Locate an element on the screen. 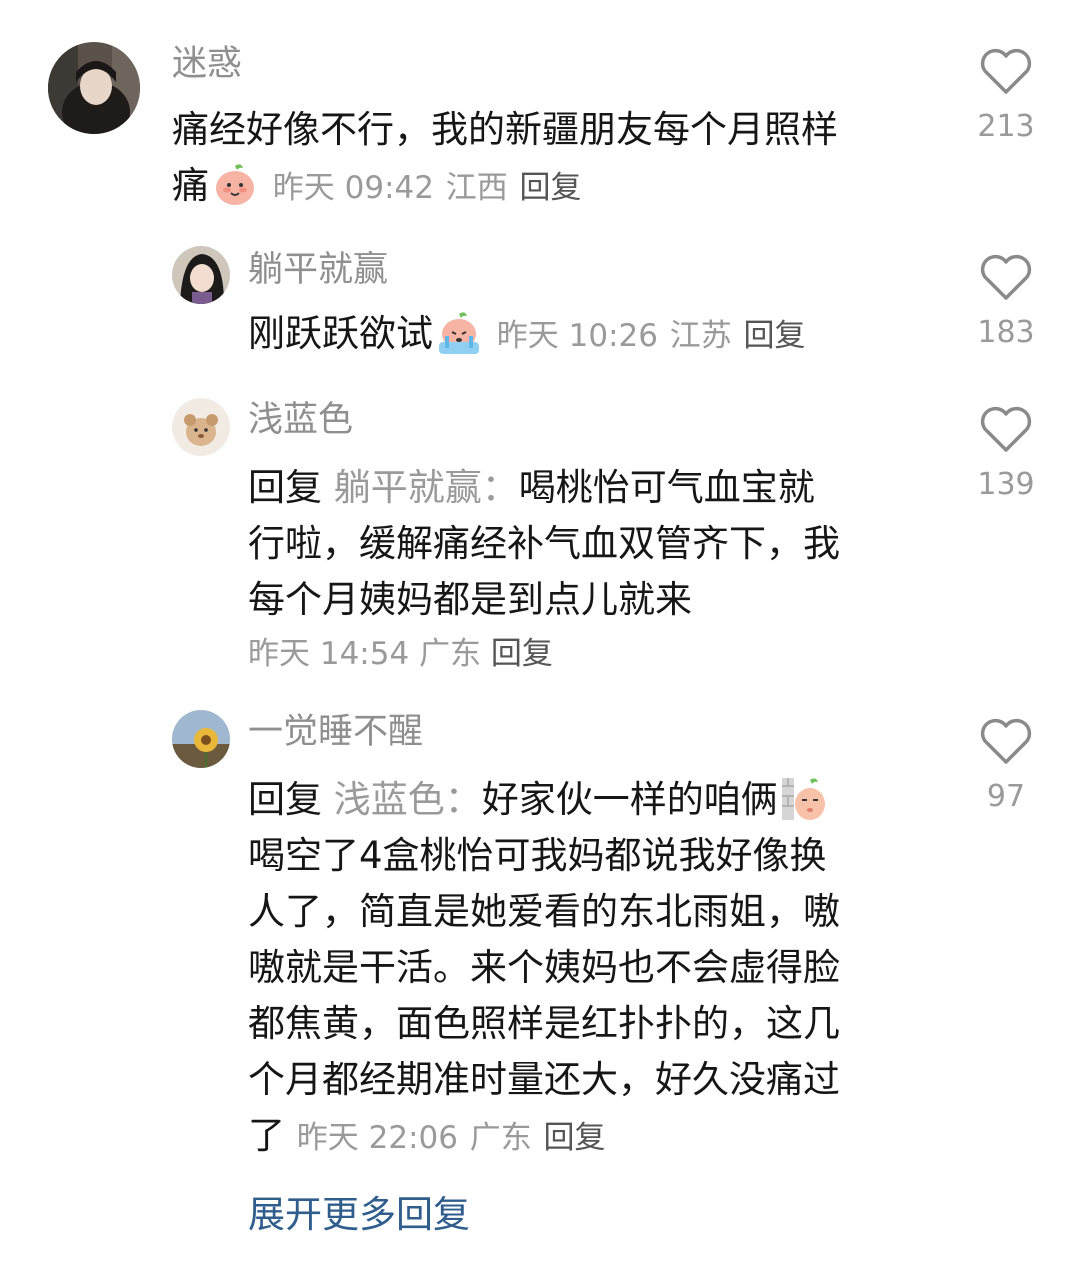  comment-text-line: 行啦，缓解痛经补气血双管齐下，我 is located at coordinates (544, 543).